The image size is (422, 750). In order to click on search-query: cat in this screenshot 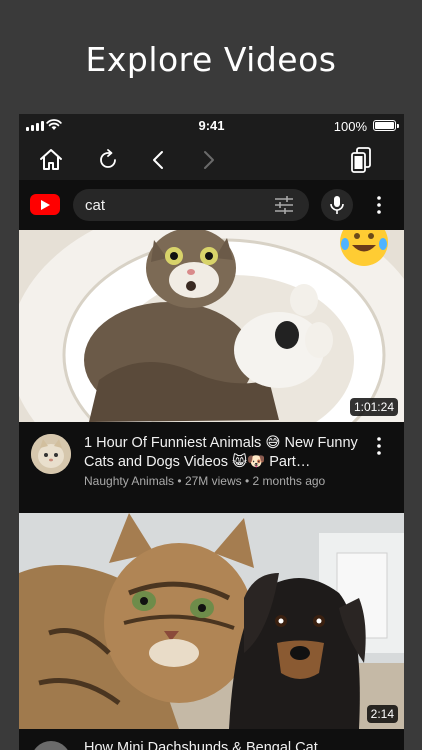, I will do `click(95, 205)`.